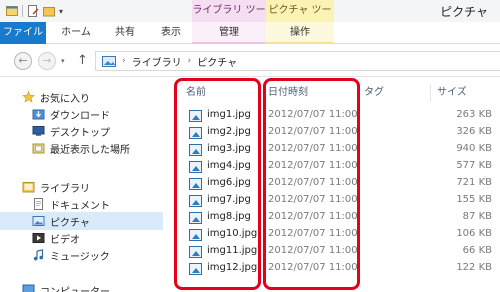 This screenshot has height=292, width=500. I want to click on customize-toolbar-dropdown-icon: ▾, so click(61, 11).